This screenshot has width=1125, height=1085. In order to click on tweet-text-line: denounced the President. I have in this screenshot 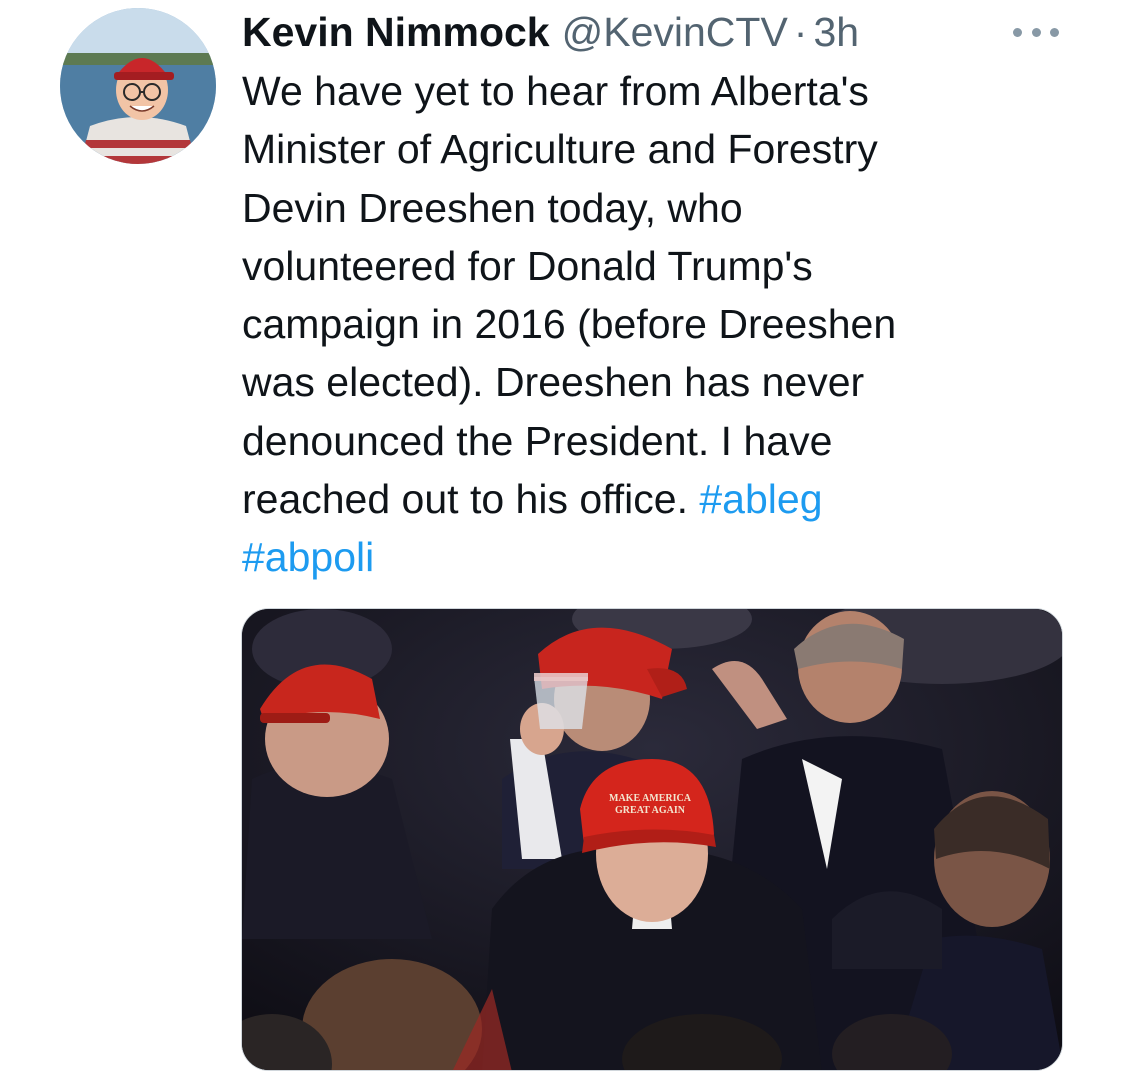, I will do `click(537, 440)`.